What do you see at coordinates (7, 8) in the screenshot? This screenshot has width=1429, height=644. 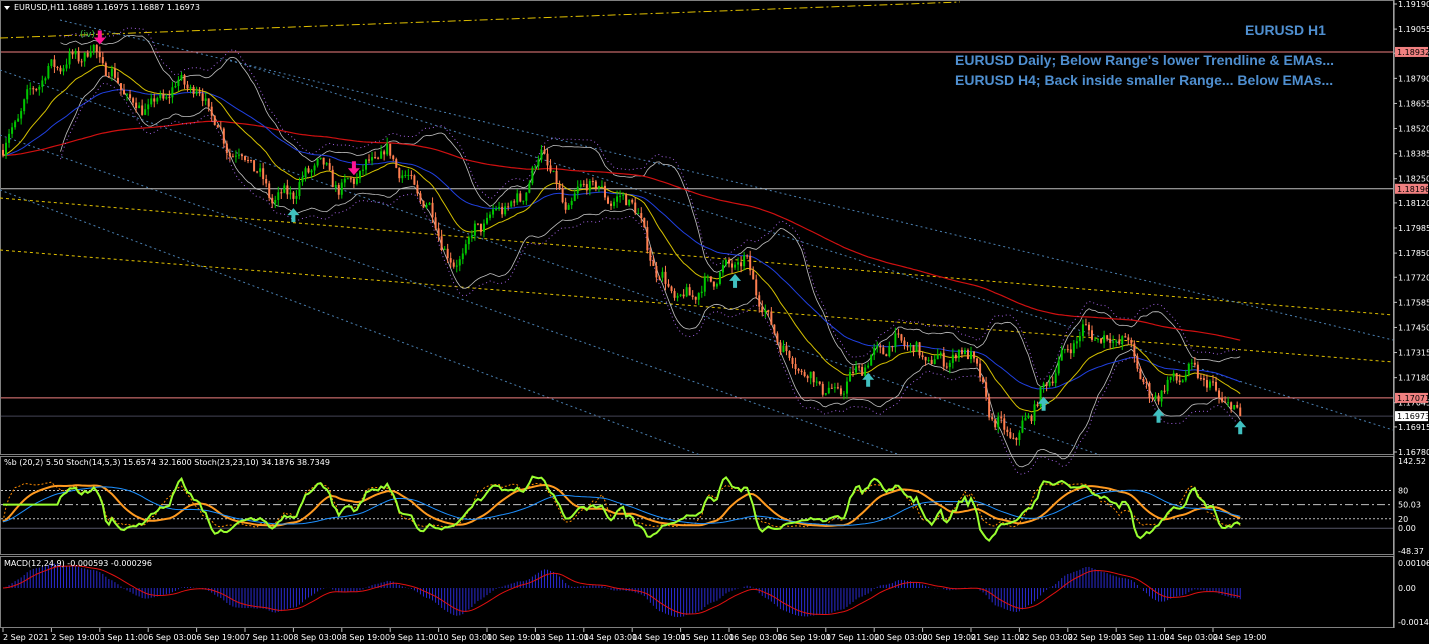 I see `collapse-triangle-icon` at bounding box center [7, 8].